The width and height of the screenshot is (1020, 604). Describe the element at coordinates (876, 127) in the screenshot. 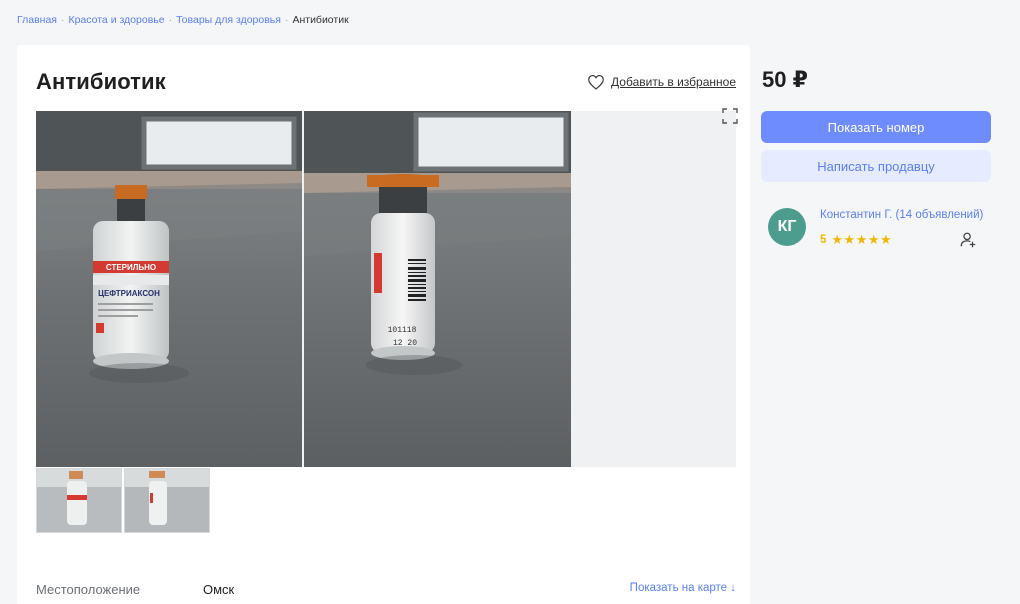

I see `show-phone-button: Показать номер` at that location.